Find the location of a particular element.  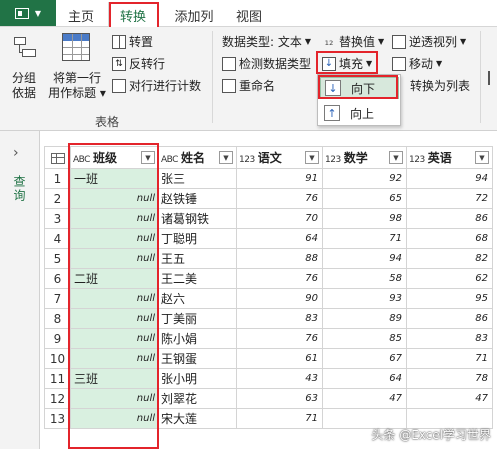

tab-home: 主页 is located at coordinates (81, 15).